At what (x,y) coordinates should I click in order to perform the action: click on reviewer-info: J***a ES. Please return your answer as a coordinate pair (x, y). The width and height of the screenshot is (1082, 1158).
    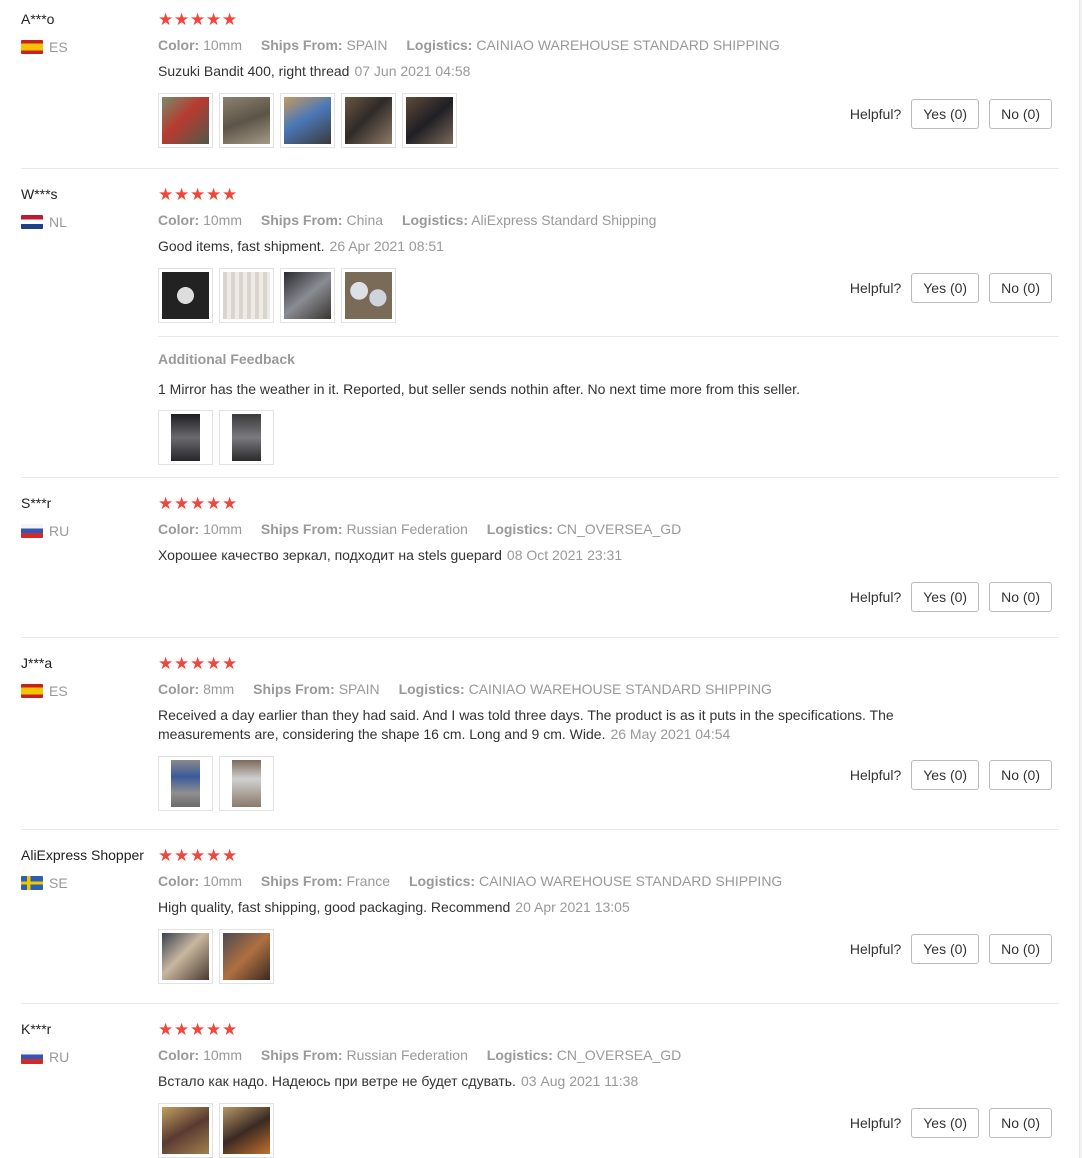
    Looking at the image, I should click on (88, 677).